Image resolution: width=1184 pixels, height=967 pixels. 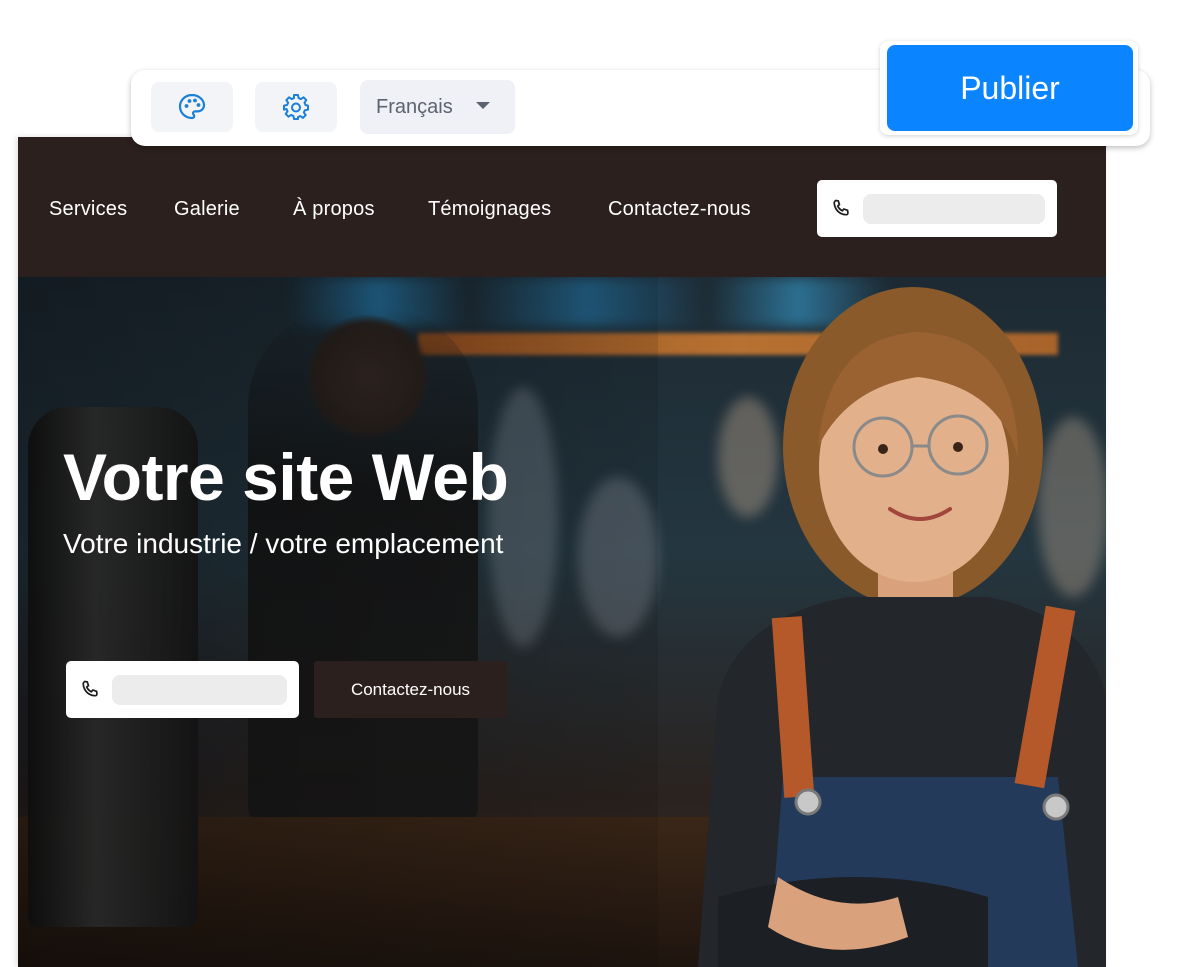 I want to click on nav-link-temoignages: Témoignages, so click(x=489, y=209).